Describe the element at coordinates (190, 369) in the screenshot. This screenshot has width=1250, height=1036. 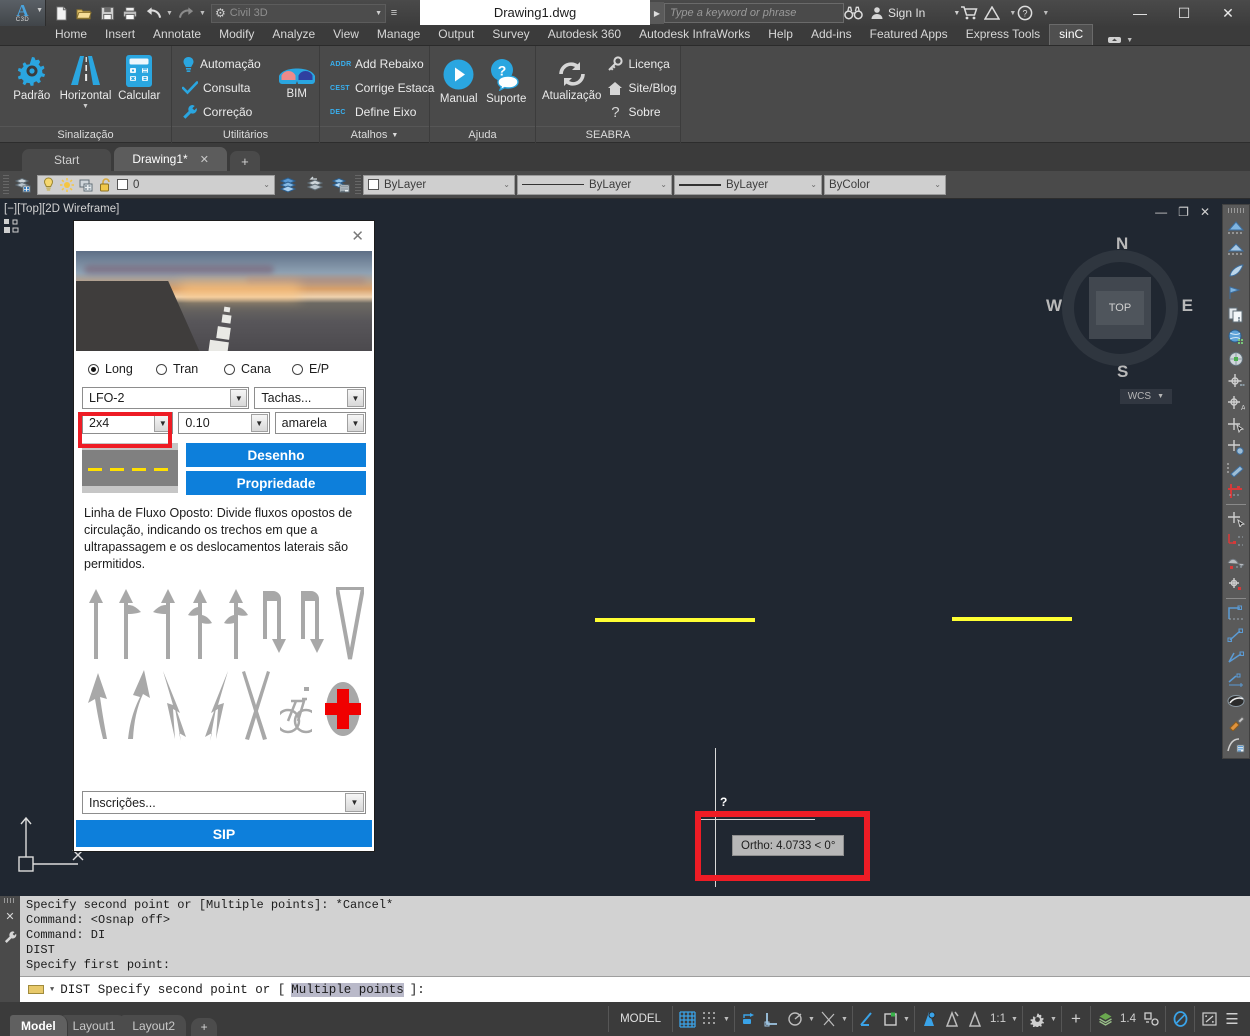
I see `radio-tran: Tran` at that location.